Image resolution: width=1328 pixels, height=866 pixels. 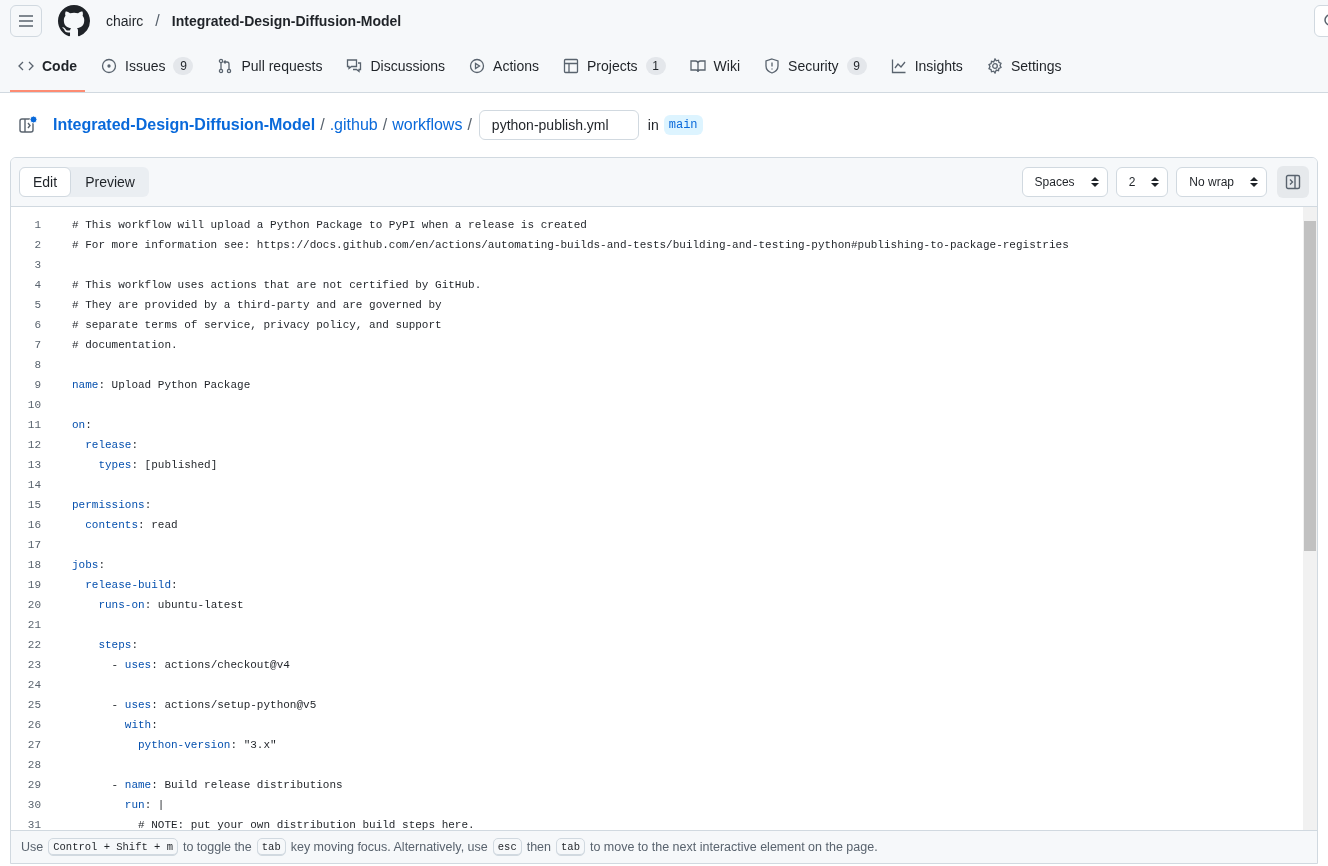 What do you see at coordinates (144, 805) in the screenshot?
I see `code-line: run: |` at bounding box center [144, 805].